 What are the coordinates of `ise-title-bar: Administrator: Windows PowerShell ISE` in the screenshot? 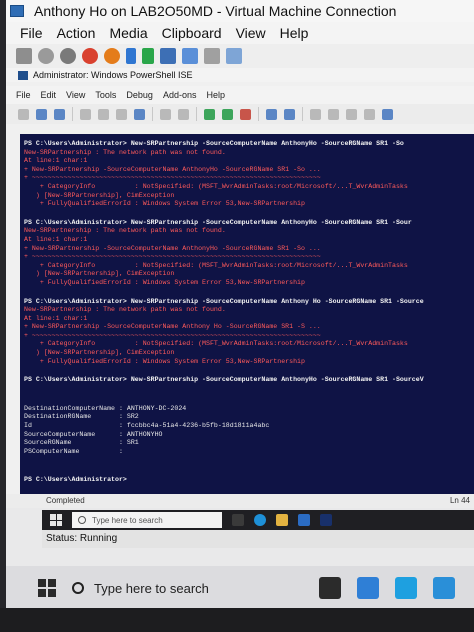 It's located at (240, 75).